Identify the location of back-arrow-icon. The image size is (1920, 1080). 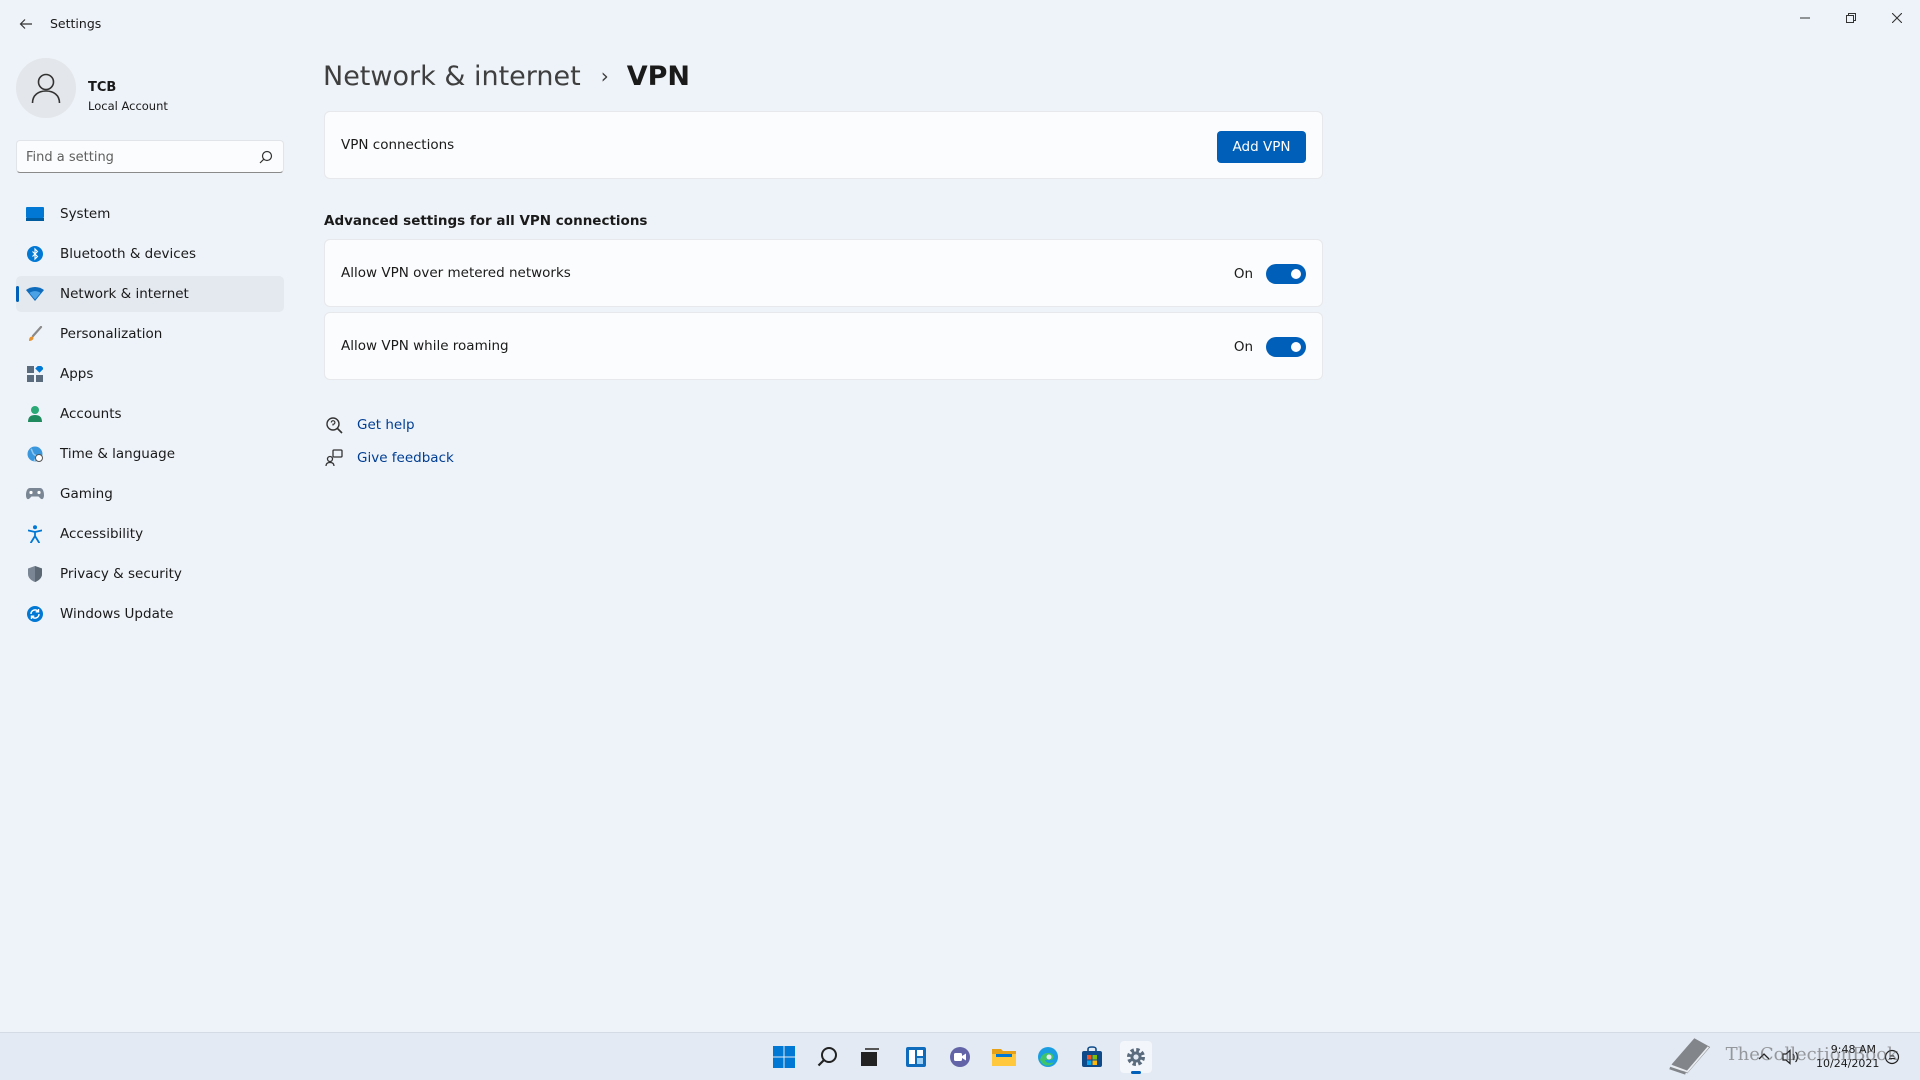
(25, 24).